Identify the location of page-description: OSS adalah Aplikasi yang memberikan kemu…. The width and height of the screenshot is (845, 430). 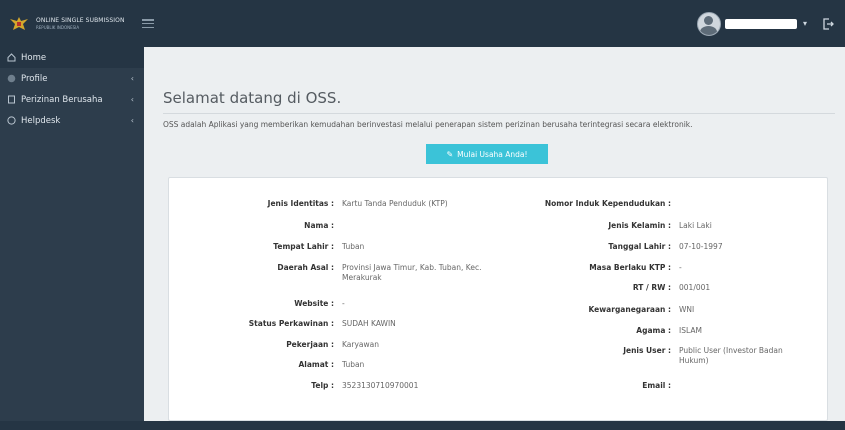
(428, 124).